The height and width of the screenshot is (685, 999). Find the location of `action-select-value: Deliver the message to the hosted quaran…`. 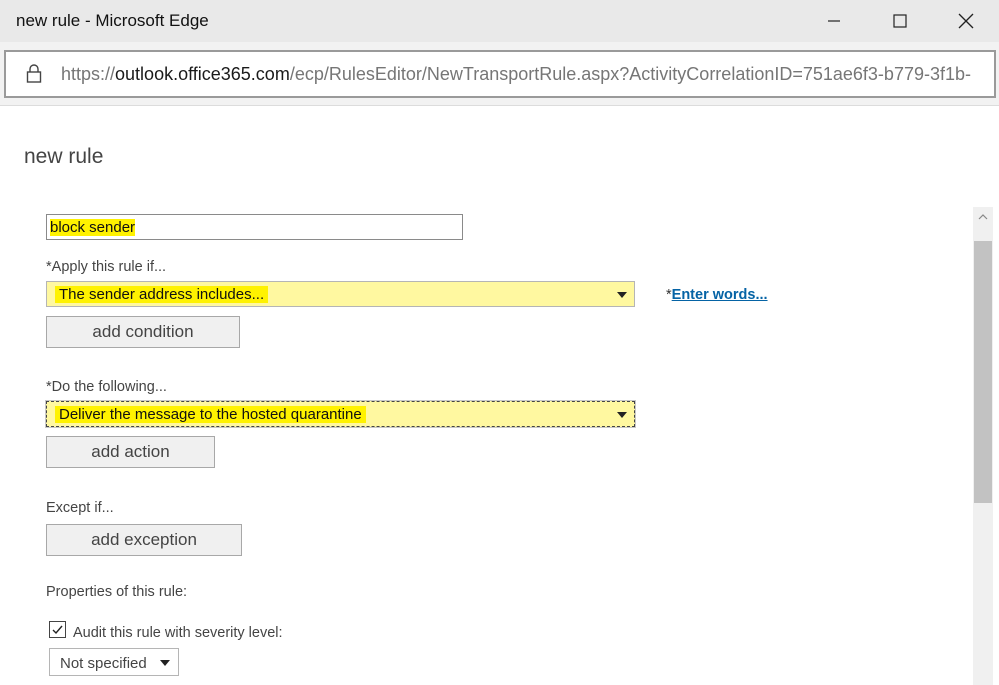

action-select-value: Deliver the message to the hosted quaran… is located at coordinates (210, 414).